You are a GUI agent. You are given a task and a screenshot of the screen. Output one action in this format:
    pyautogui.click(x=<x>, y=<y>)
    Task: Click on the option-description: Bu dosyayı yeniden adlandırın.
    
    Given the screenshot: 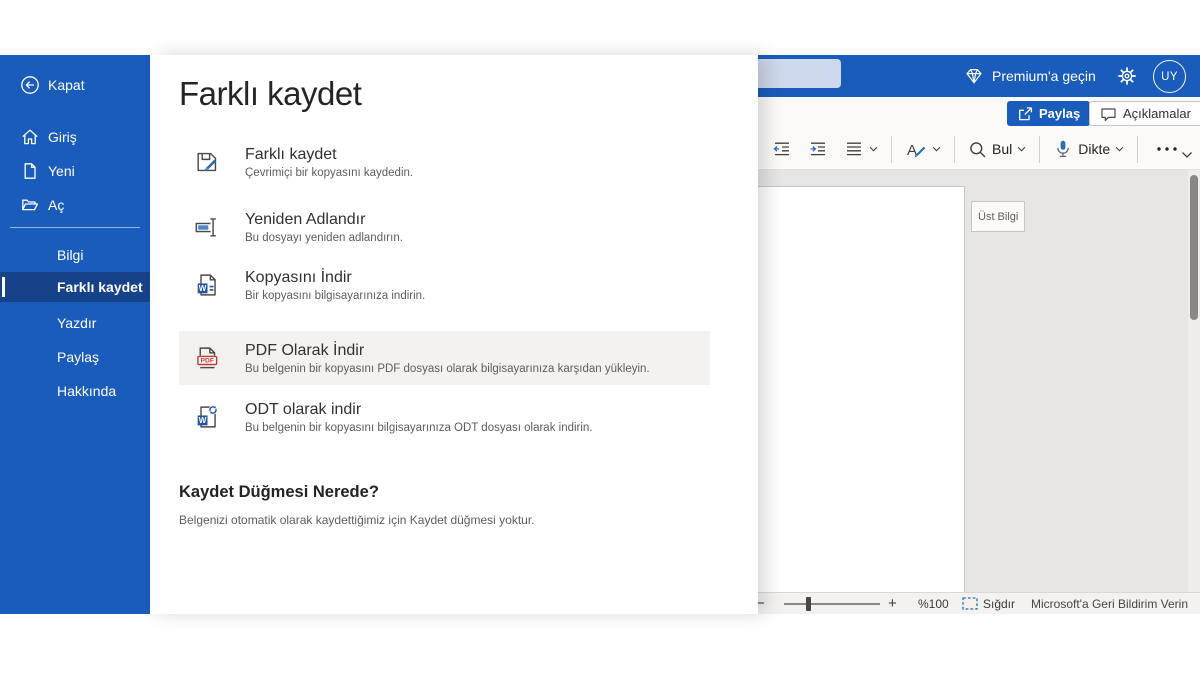 What is the action you would take?
    pyautogui.click(x=324, y=238)
    